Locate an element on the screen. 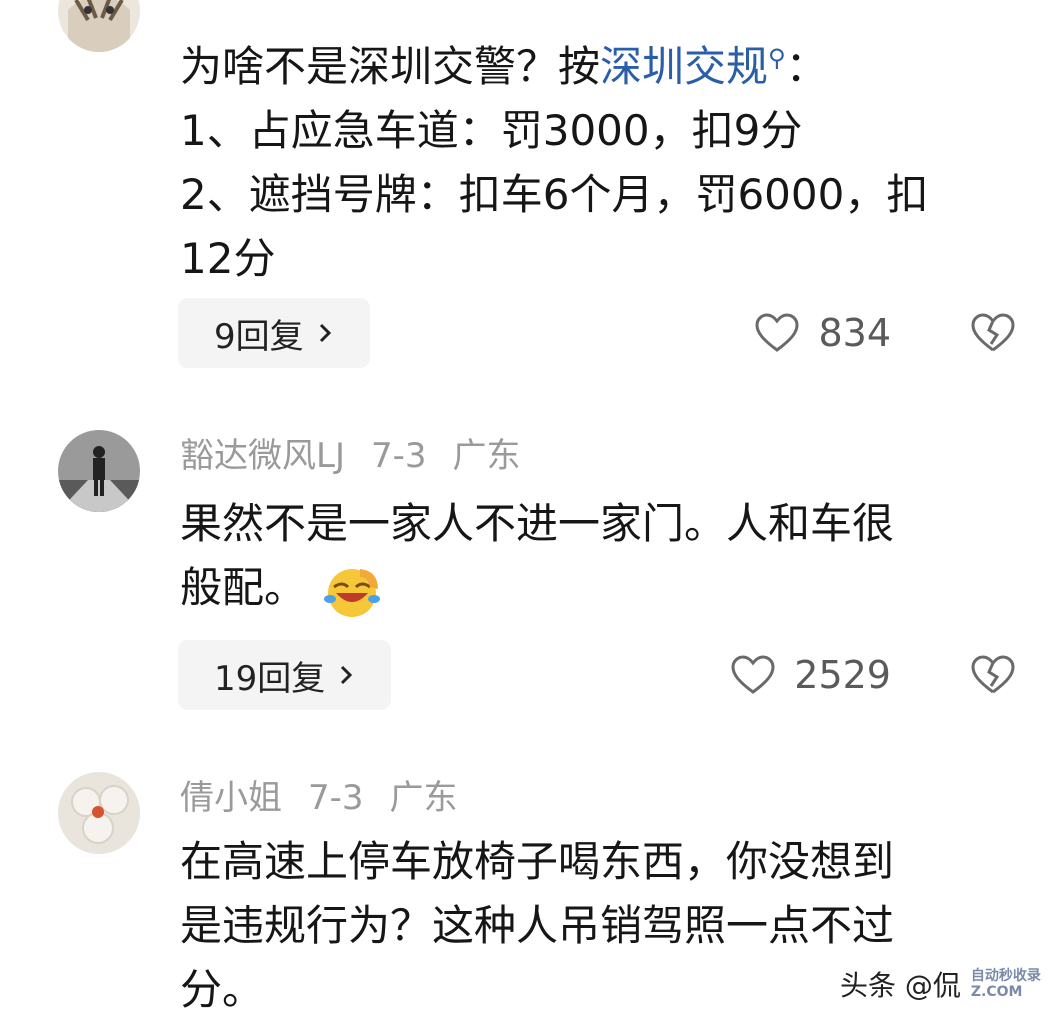  watermark-logo: 自动秒收录 Z.COM is located at coordinates (1005, 984).